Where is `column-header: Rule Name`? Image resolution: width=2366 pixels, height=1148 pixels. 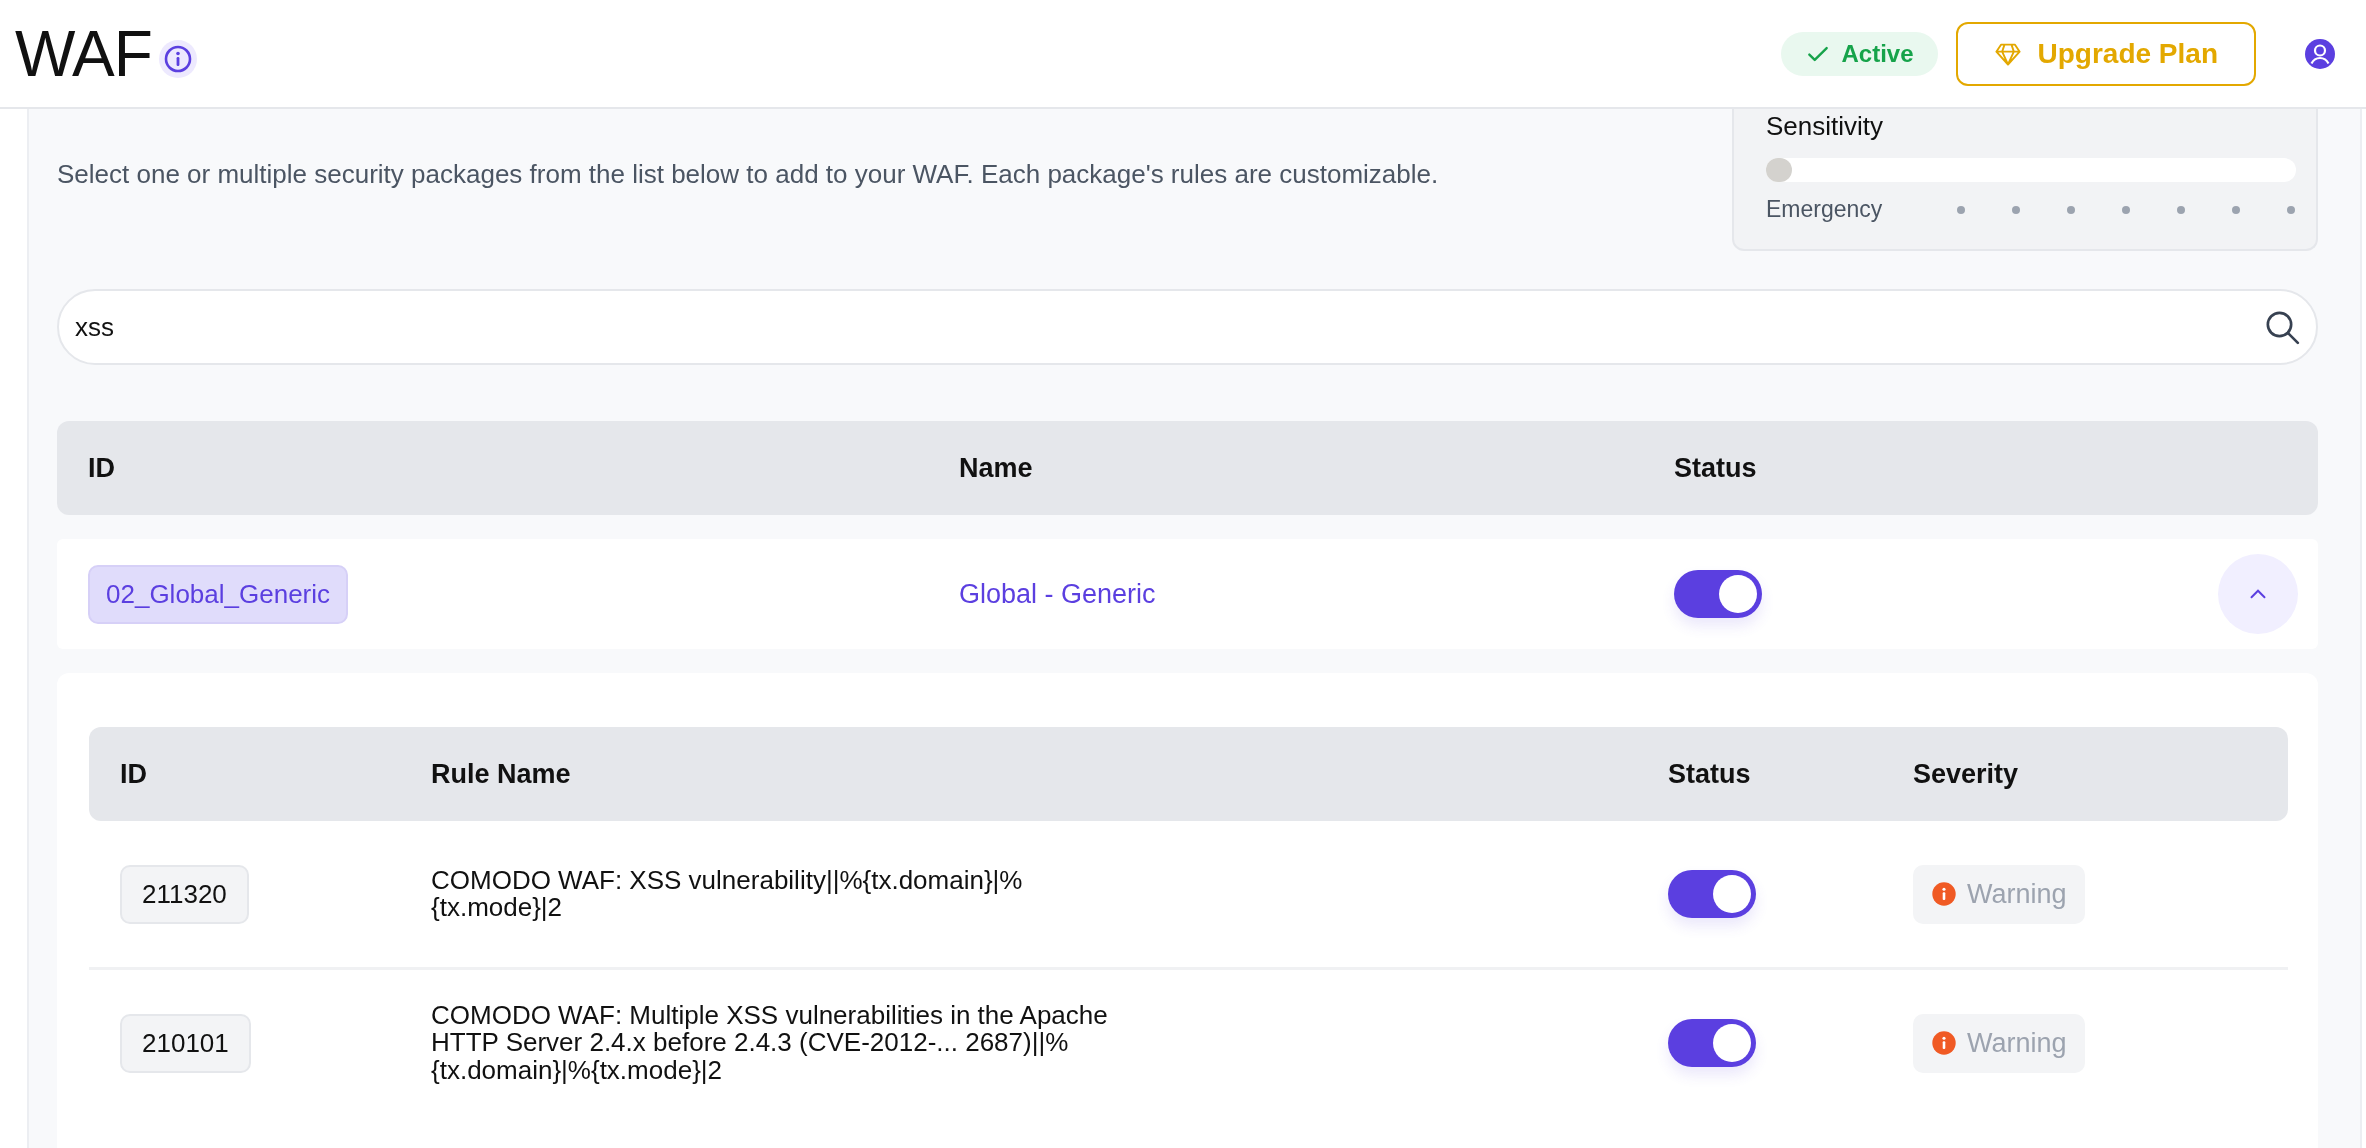 column-header: Rule Name is located at coordinates (501, 774).